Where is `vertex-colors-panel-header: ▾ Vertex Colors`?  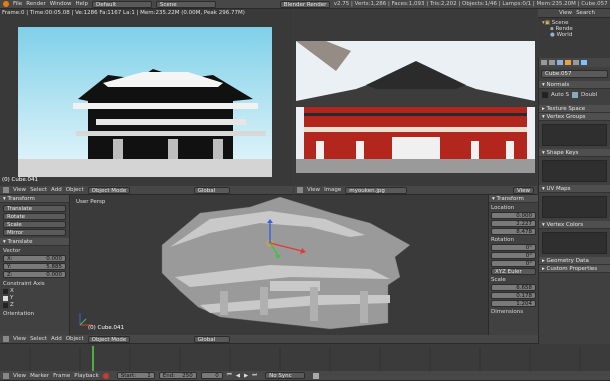 vertex-colors-panel-header: ▾ Vertex Colors is located at coordinates (574, 225).